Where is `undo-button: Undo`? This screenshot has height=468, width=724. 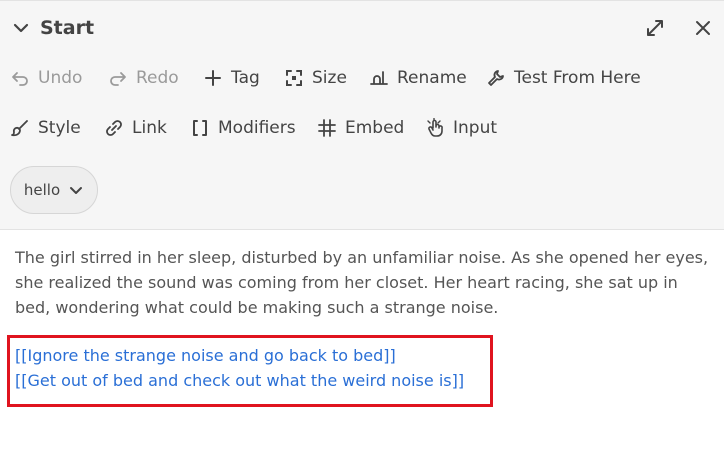 undo-button: Undo is located at coordinates (46, 78).